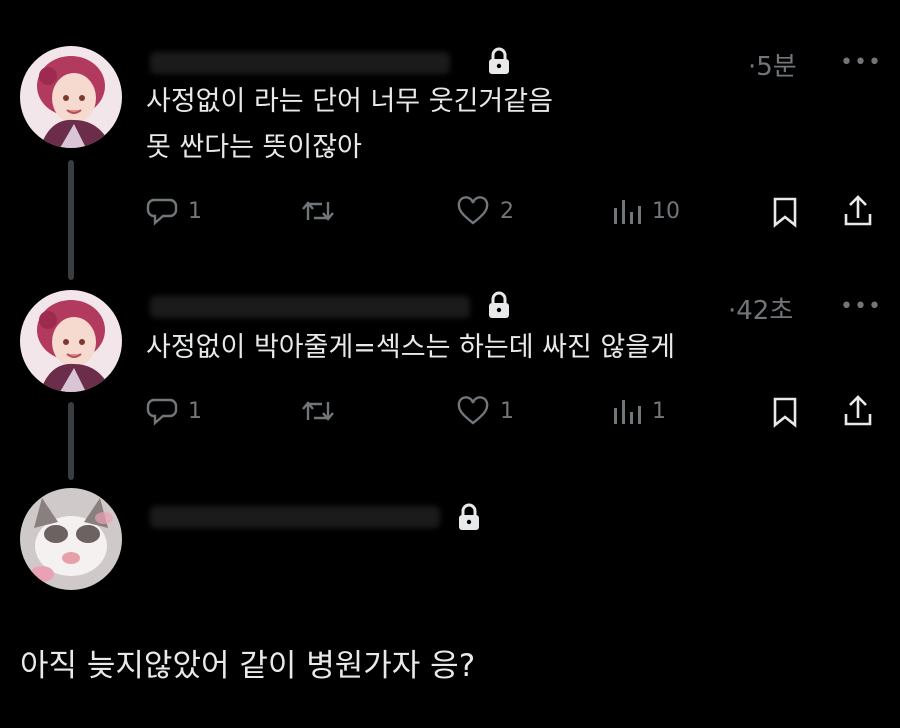 The width and height of the screenshot is (900, 728). What do you see at coordinates (760, 308) in the screenshot?
I see `timestamp: ·42초` at bounding box center [760, 308].